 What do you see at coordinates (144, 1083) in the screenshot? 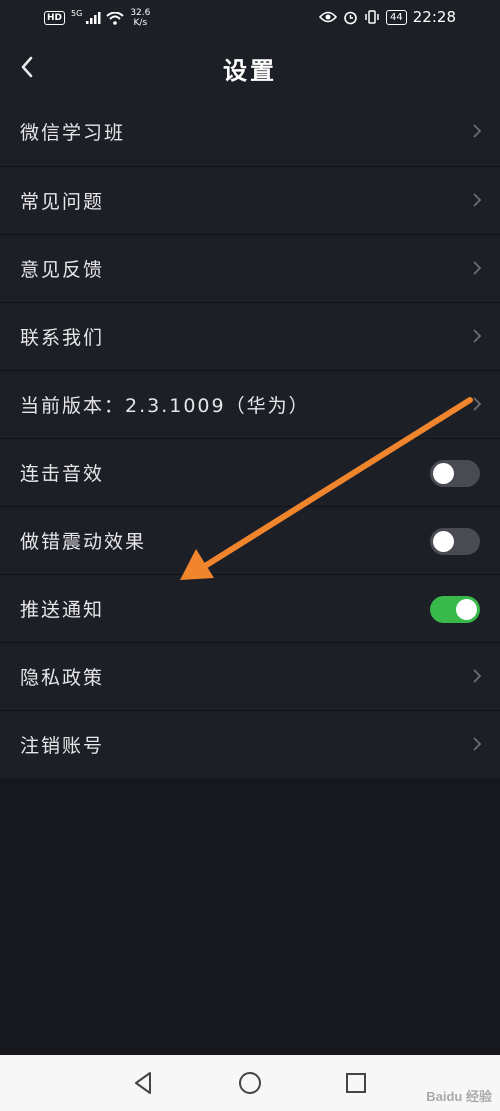
I see `back-triangle-icon` at bounding box center [144, 1083].